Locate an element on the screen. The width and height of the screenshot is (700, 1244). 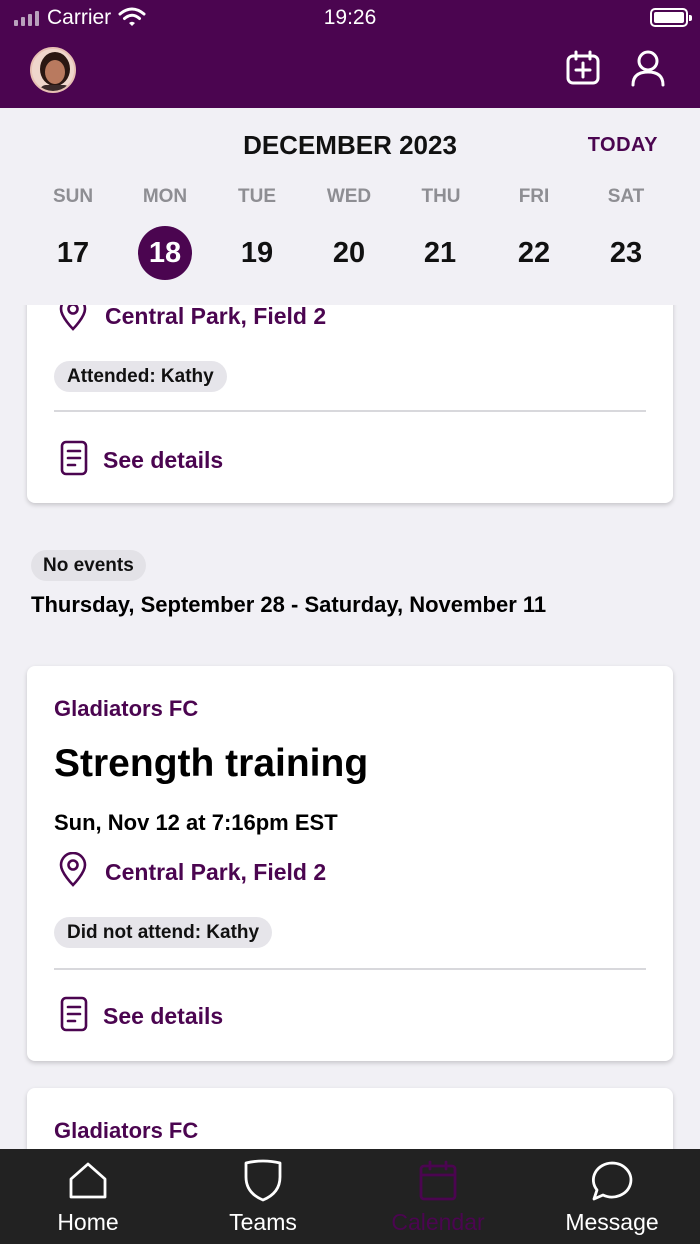
tab-label: Calendar is located at coordinates (438, 1222).